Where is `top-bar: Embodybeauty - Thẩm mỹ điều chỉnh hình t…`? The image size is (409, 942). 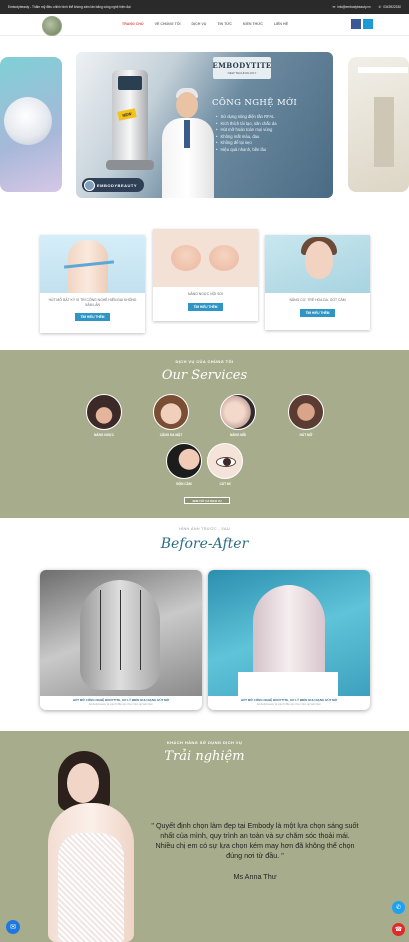
top-bar: Embodybeauty - Thẩm mỹ điều chỉnh hình t… is located at coordinates (204, 7).